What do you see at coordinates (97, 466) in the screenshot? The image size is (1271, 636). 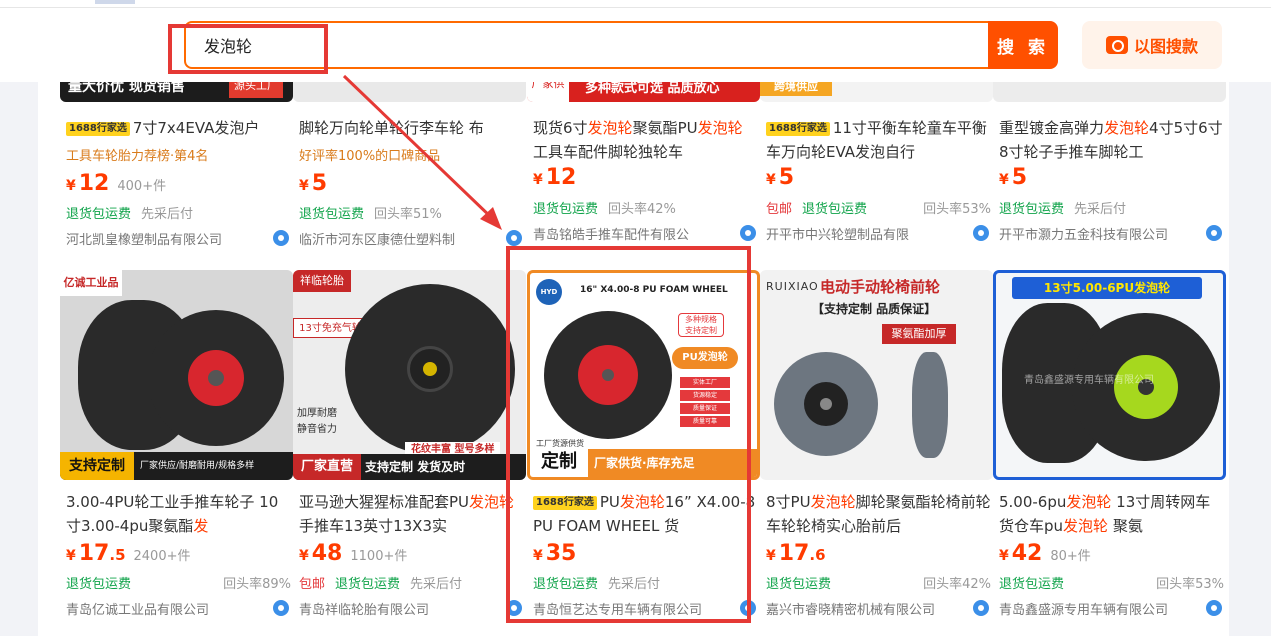 I see `image-banner-text: 支持定制` at bounding box center [97, 466].